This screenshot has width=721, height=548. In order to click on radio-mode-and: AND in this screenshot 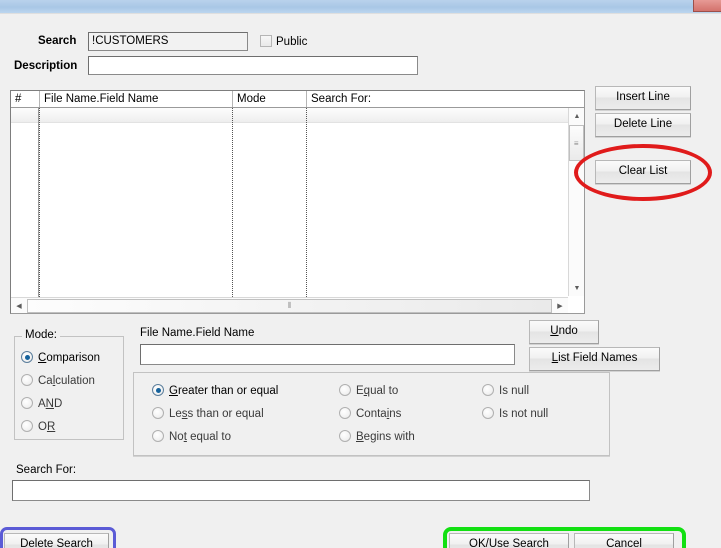, I will do `click(41, 404)`.